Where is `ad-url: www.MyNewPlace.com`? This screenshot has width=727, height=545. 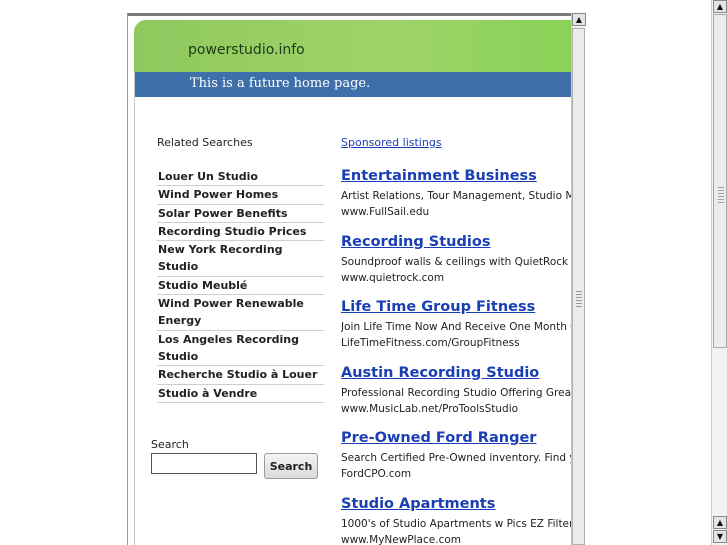
ad-url: www.MyNewPlace.com is located at coordinates (401, 539).